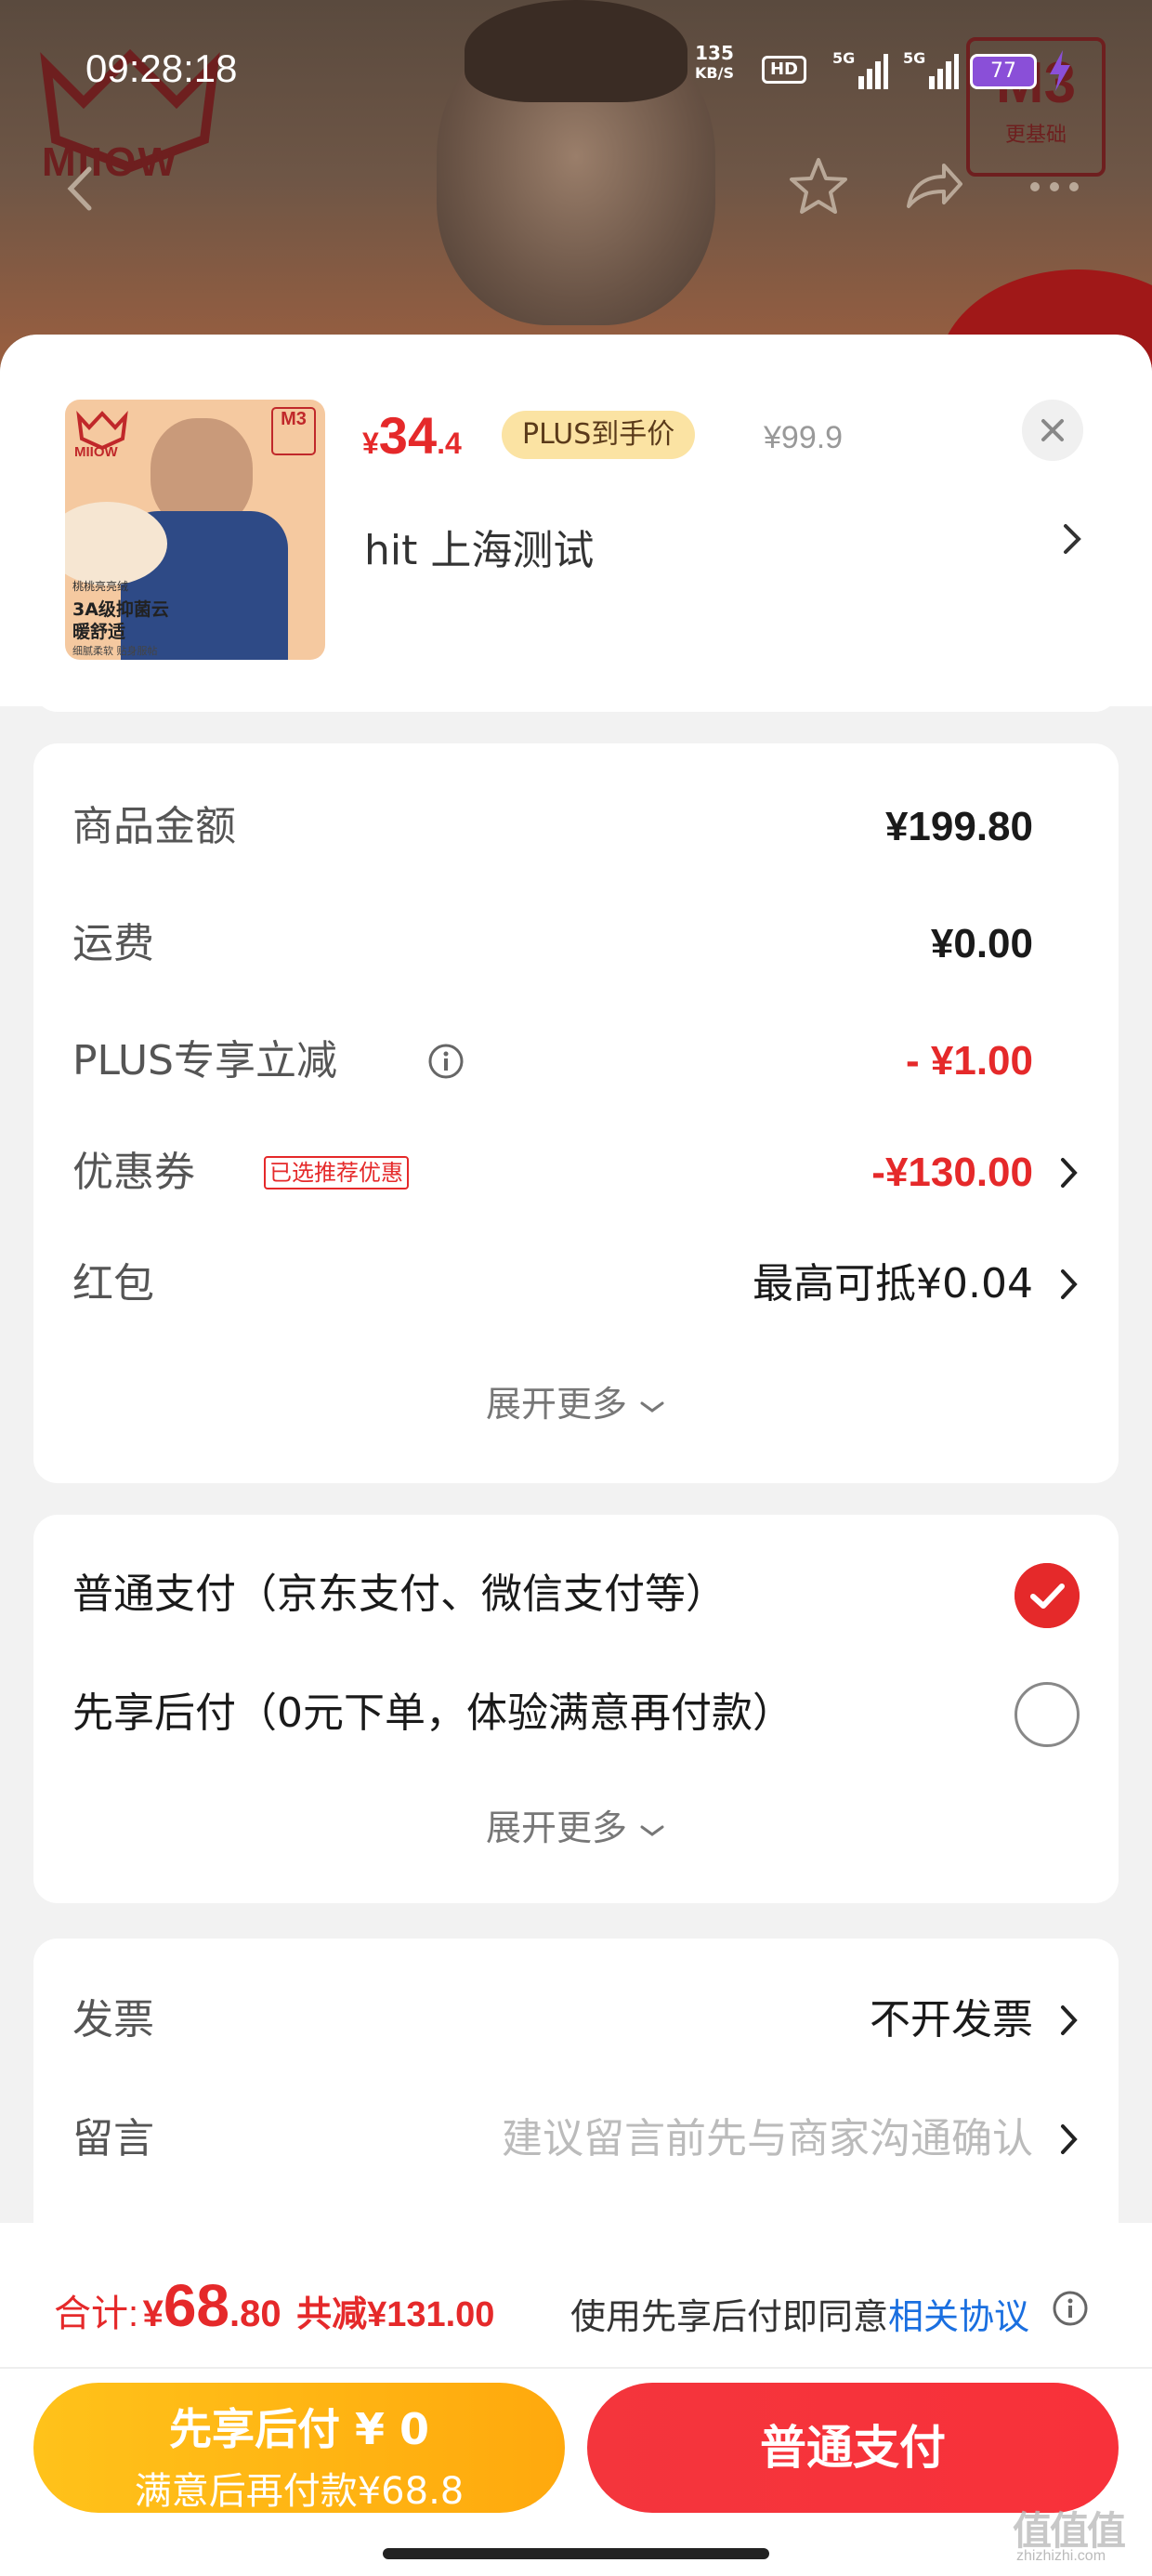  What do you see at coordinates (121, 620) in the screenshot?
I see `thumb-caption: 3A级抑菌云暖舒适` at bounding box center [121, 620].